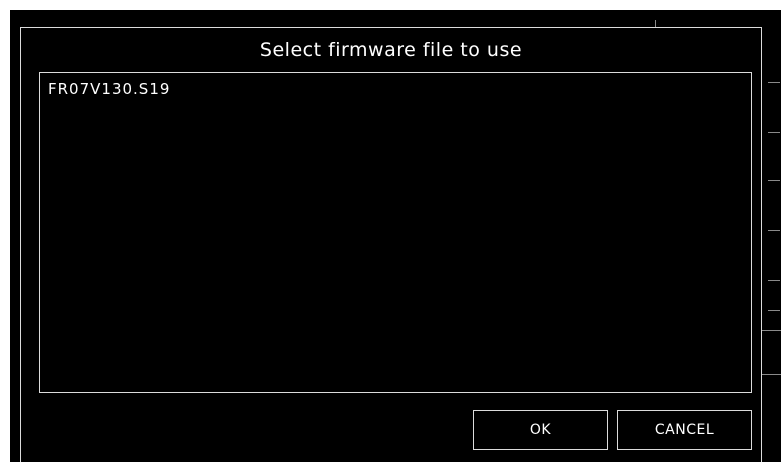  I want to click on file-list-item: FR07V130.S19, so click(109, 89).